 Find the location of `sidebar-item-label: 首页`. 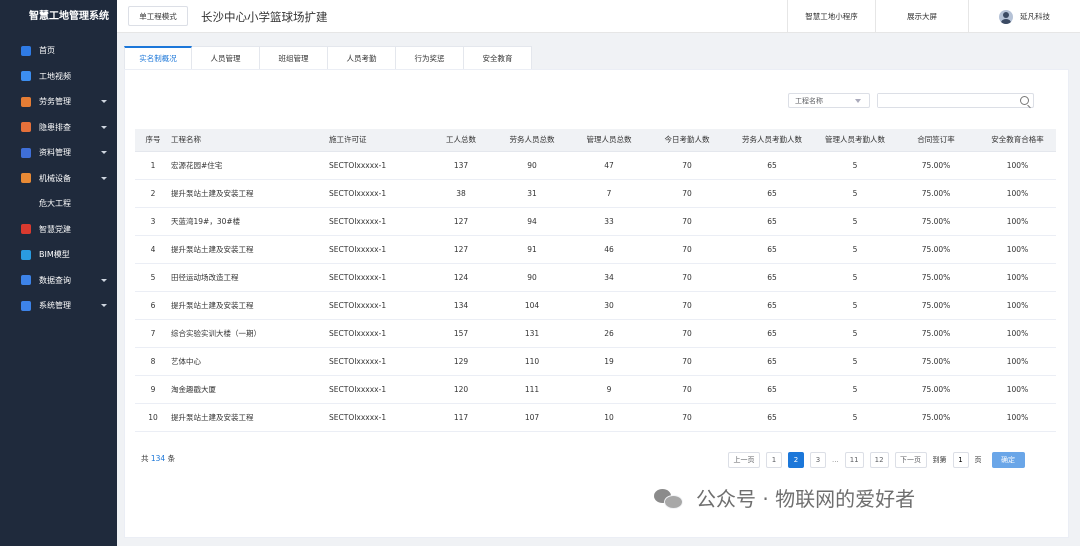

sidebar-item-label: 首页 is located at coordinates (47, 51).